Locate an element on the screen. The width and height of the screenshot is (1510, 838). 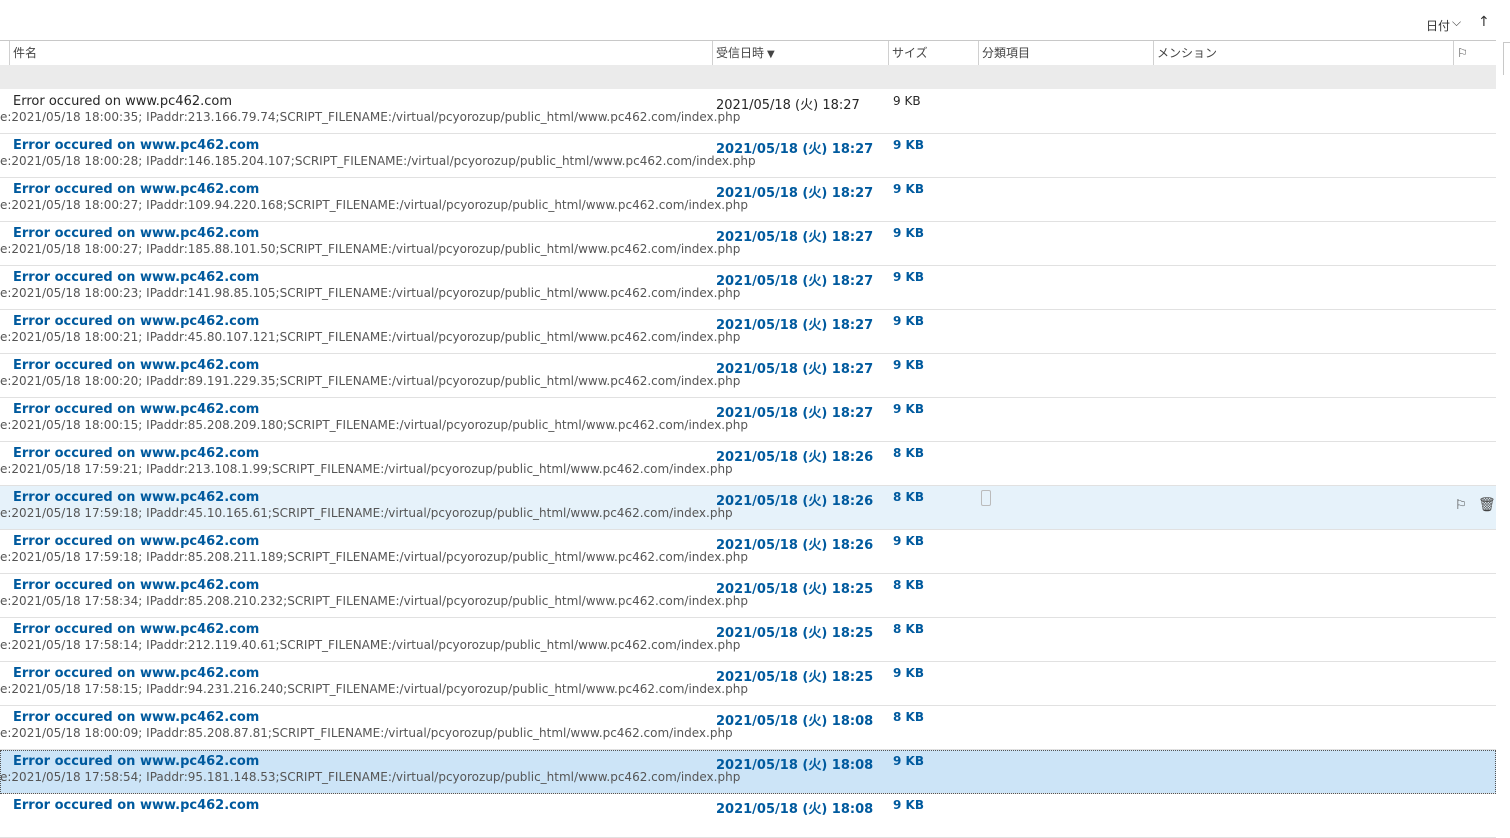
column-header-received-label: 受信日時 is located at coordinates (740, 53).